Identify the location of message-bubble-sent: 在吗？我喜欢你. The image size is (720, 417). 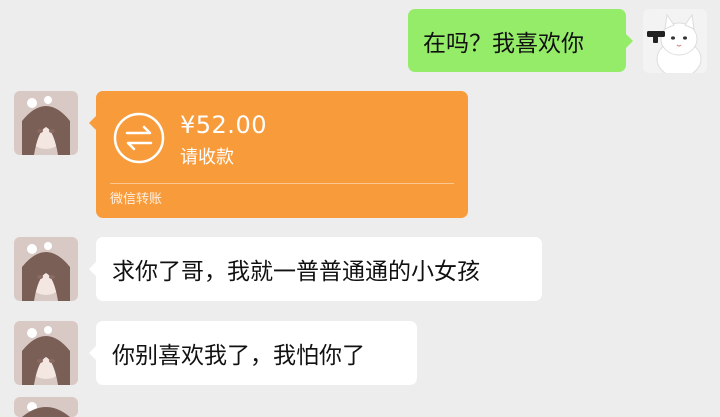
(520, 40).